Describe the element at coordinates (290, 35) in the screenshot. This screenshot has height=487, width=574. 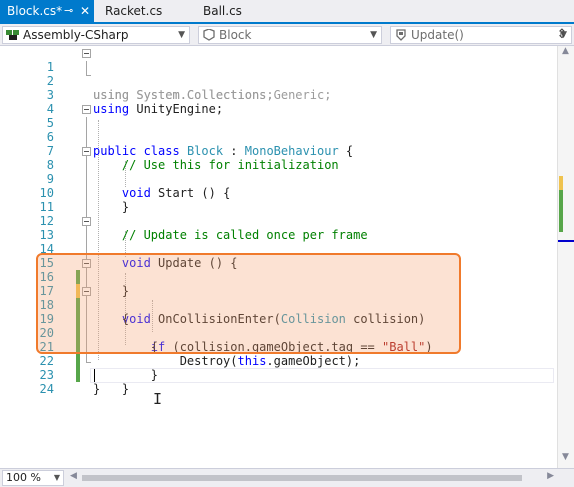
I see `type-dropdown: Block ▼` at that location.